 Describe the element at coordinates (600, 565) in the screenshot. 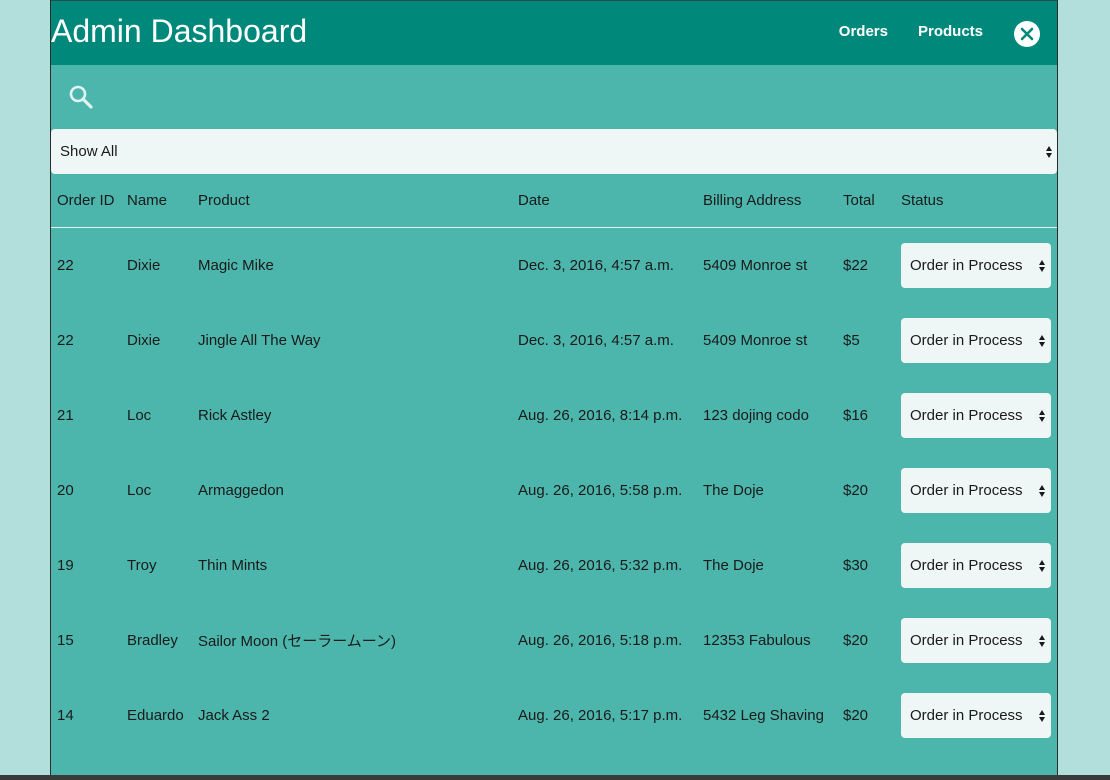

I see `date-cell: Aug. 26, 2016, 5:32 p.m.` at that location.